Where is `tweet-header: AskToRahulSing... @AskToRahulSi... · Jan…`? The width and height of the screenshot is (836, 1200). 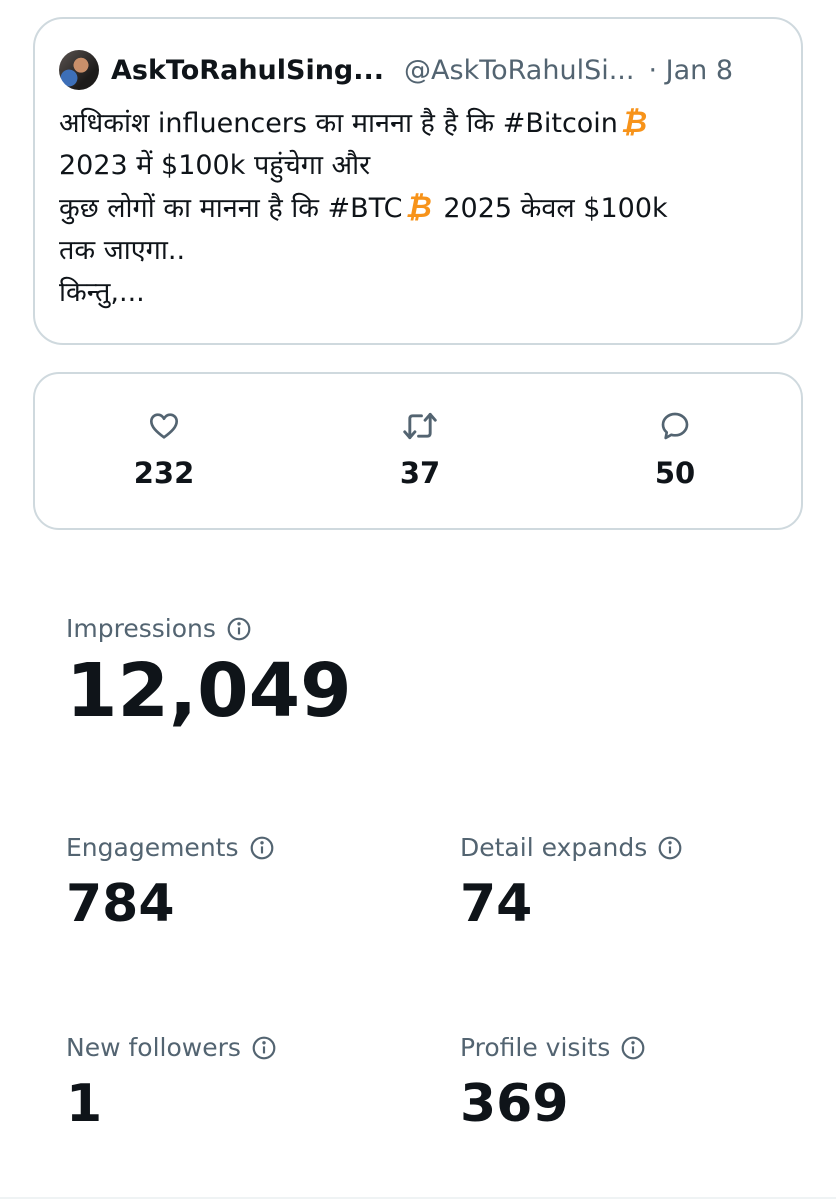
tweet-header: AskToRahulSing... @AskToRahulSi... · Jan… is located at coordinates (420, 70).